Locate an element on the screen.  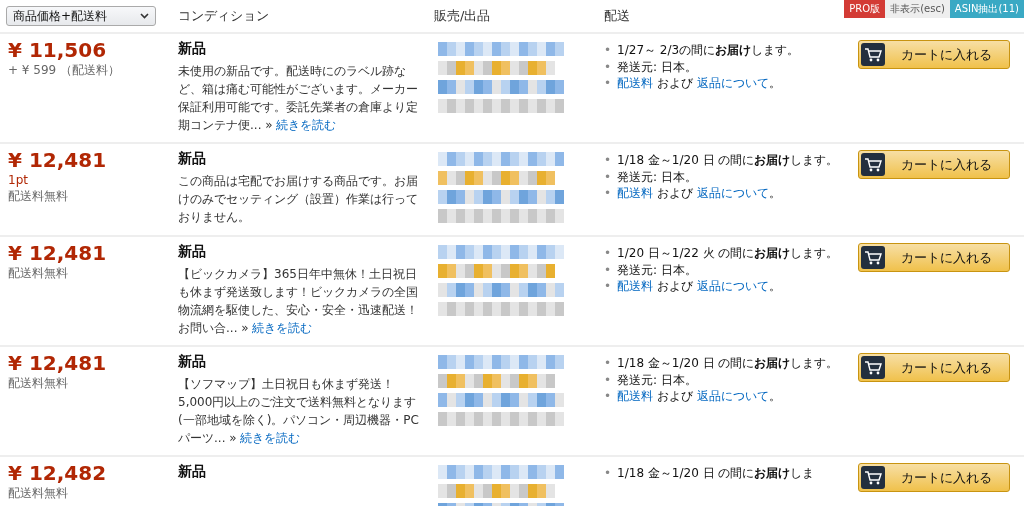
delivery-text: 1/20 日～1/22 火 の間にお届けします。 is located at coordinates (728, 253).